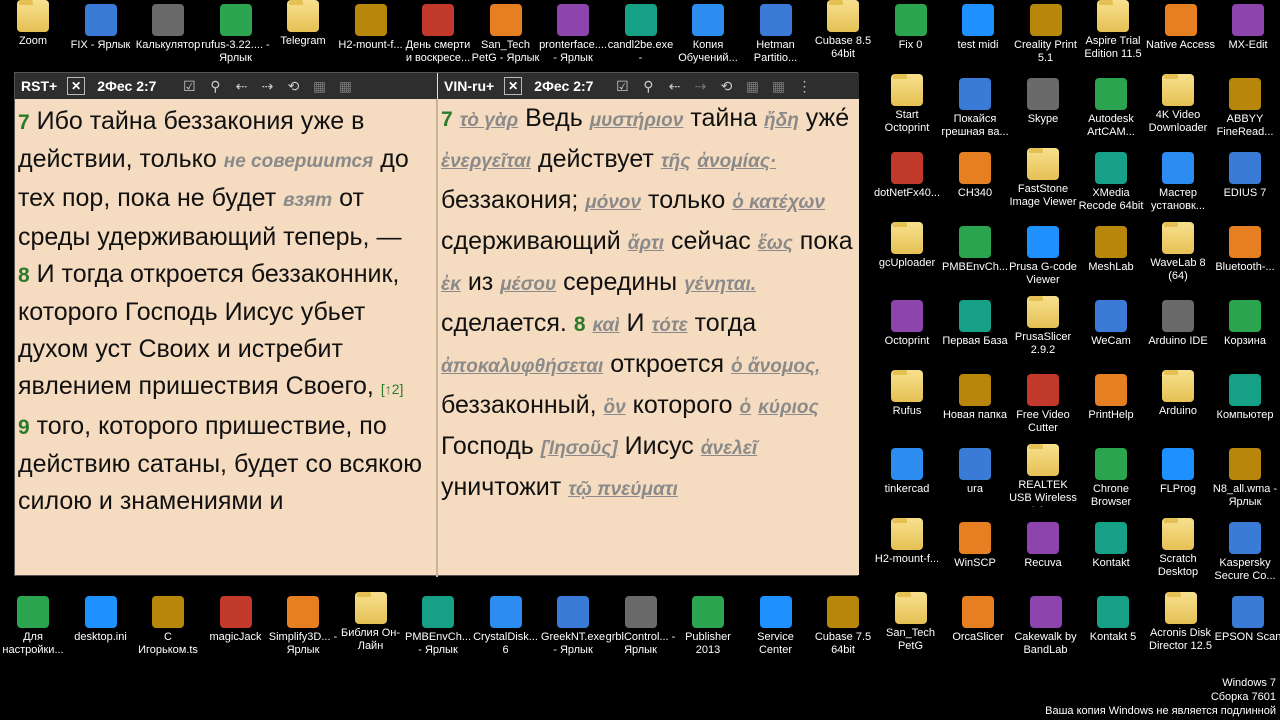 The height and width of the screenshot is (720, 1280). Describe the element at coordinates (978, 627) in the screenshot. I see `desktop-icon: OrcaSlicer` at that location.